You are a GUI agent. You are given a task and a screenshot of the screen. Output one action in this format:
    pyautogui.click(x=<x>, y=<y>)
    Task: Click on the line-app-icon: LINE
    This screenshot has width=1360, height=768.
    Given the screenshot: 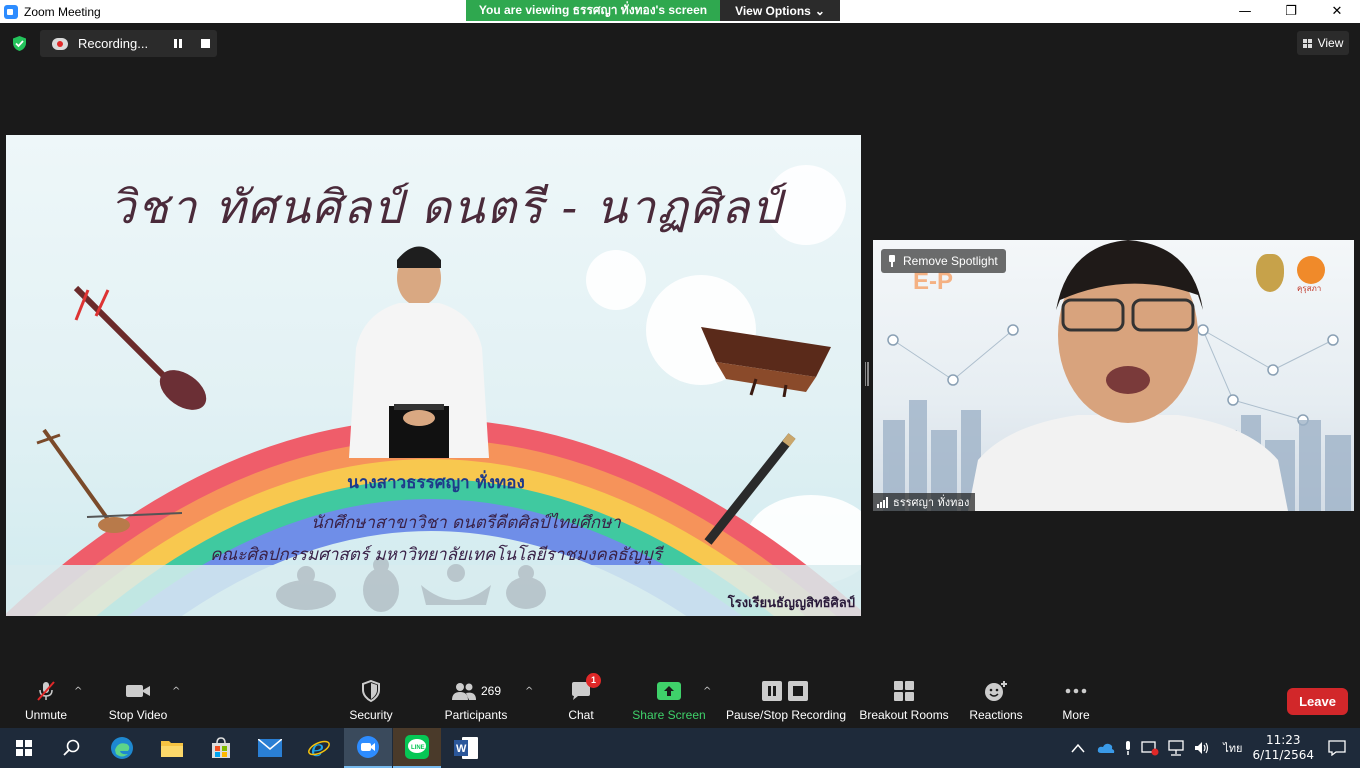 What is the action you would take?
    pyautogui.click(x=417, y=747)
    